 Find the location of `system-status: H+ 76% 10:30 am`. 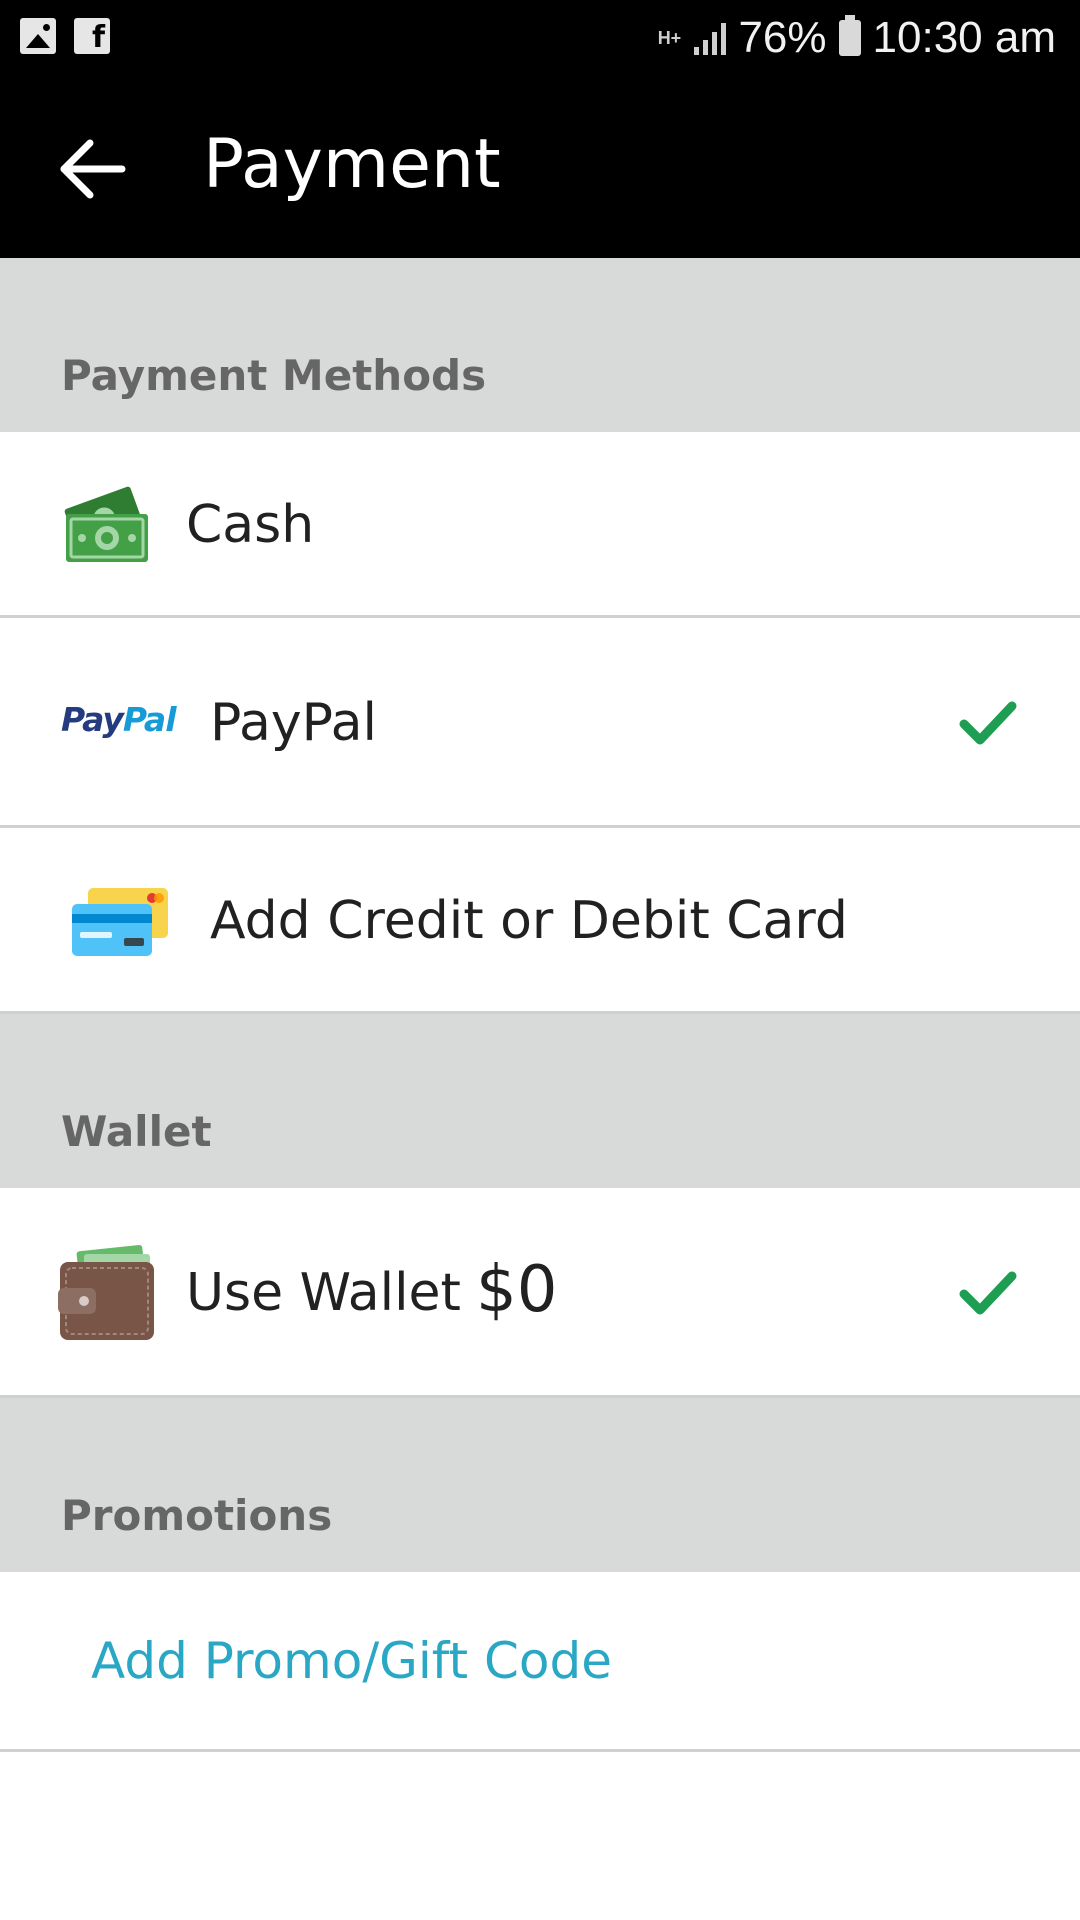

system-status: H+ 76% 10:30 am is located at coordinates (856, 38).